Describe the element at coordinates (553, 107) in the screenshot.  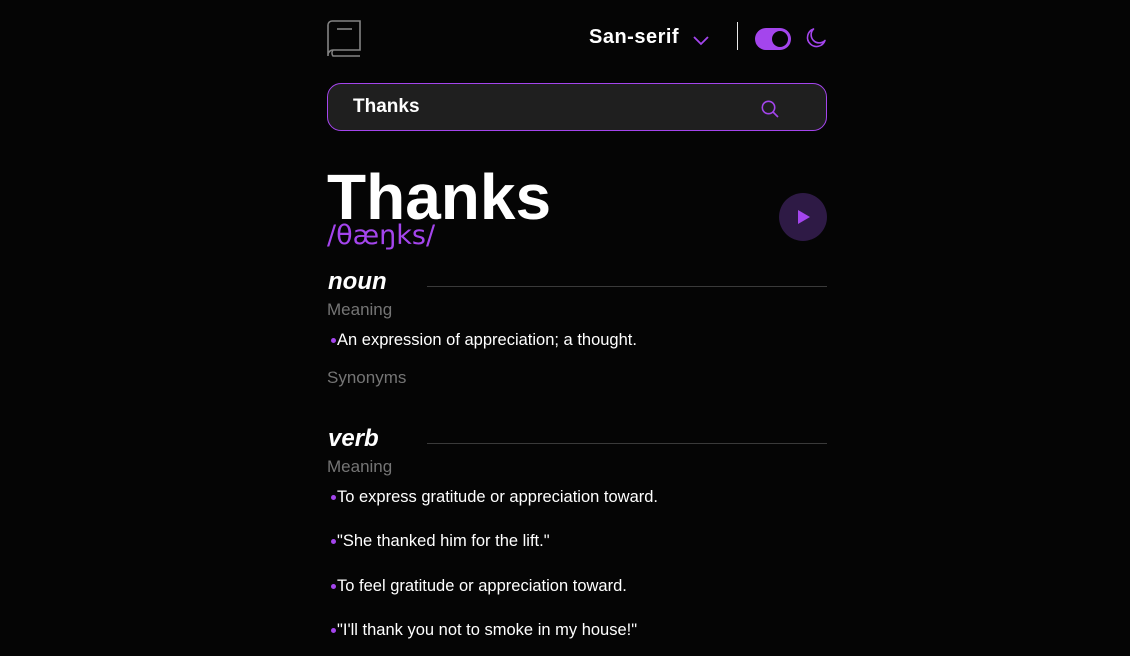
I see `search-input` at that location.